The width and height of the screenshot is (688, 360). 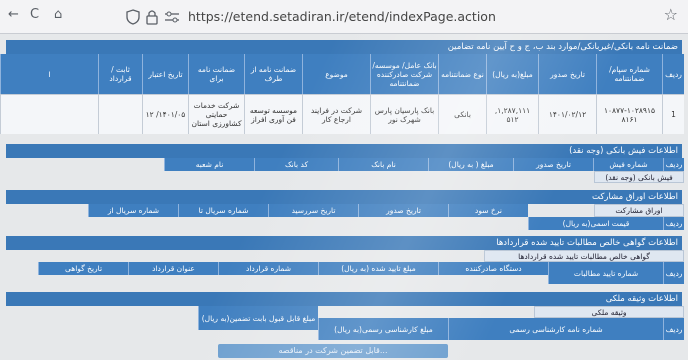 I want to click on bonds-col-rate: نرخ سود, so click(x=488, y=210).